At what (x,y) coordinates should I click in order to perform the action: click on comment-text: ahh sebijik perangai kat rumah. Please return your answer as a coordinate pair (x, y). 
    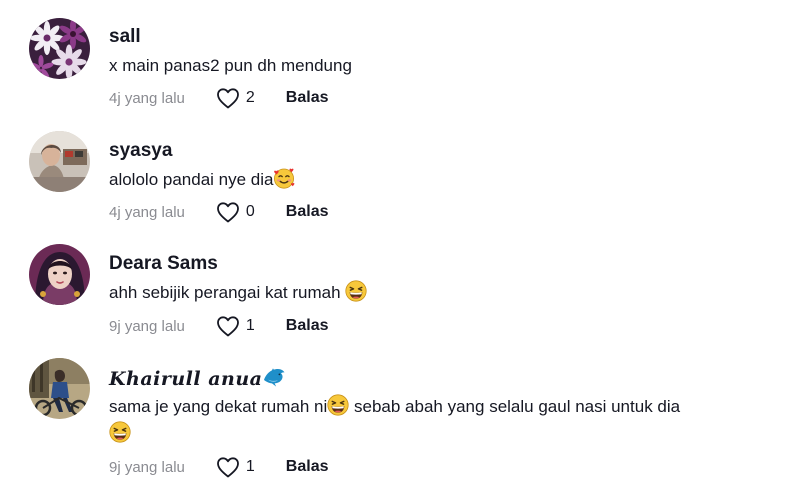
    Looking at the image, I should click on (449, 292).